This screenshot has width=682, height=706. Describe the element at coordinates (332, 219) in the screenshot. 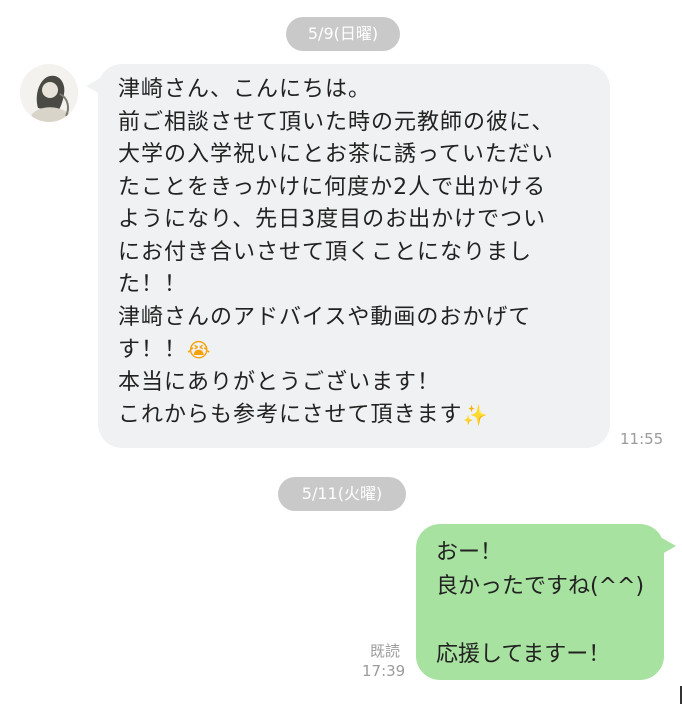

I see `message-line: ようになり、先日3度目のお出かけでつい` at that location.